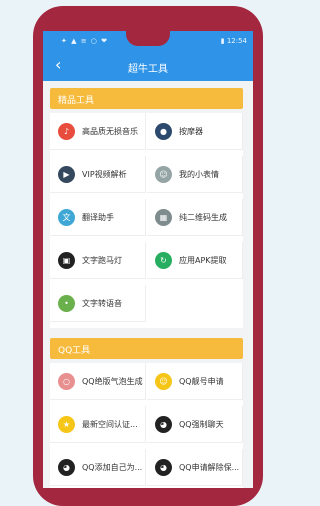 The width and height of the screenshot is (320, 506). I want to click on tool-item: ☺ QQ靓号申请, so click(195, 381).